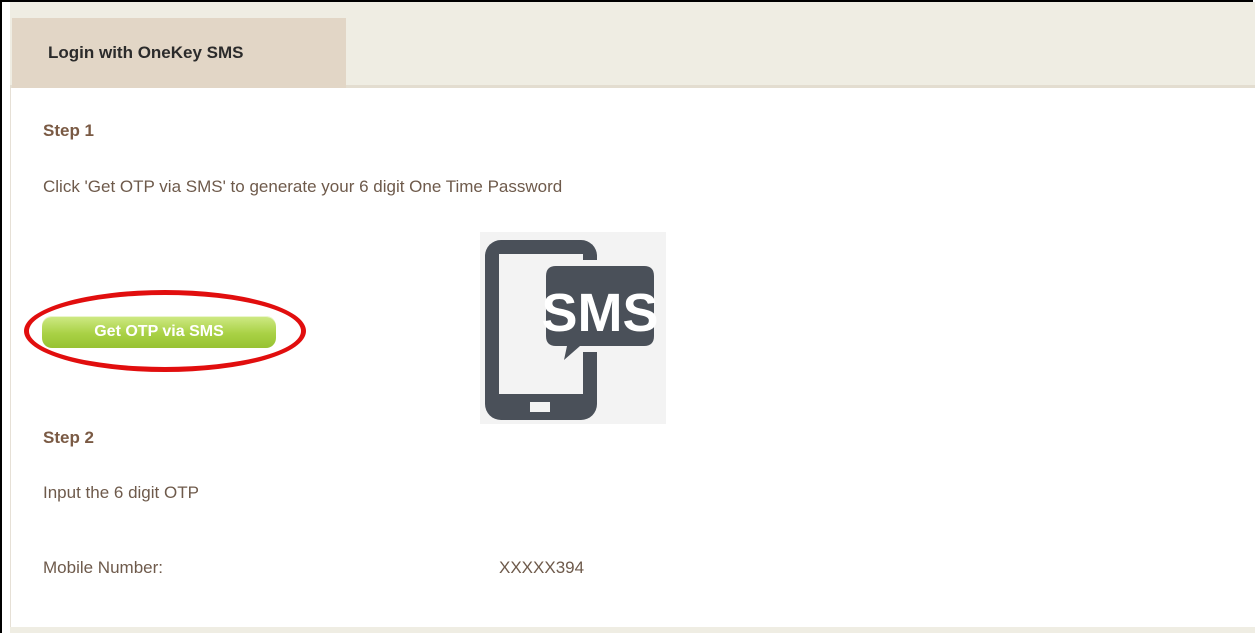 The image size is (1257, 633). What do you see at coordinates (542, 567) in the screenshot?
I see `mobile-number-value: XXXXX394` at bounding box center [542, 567].